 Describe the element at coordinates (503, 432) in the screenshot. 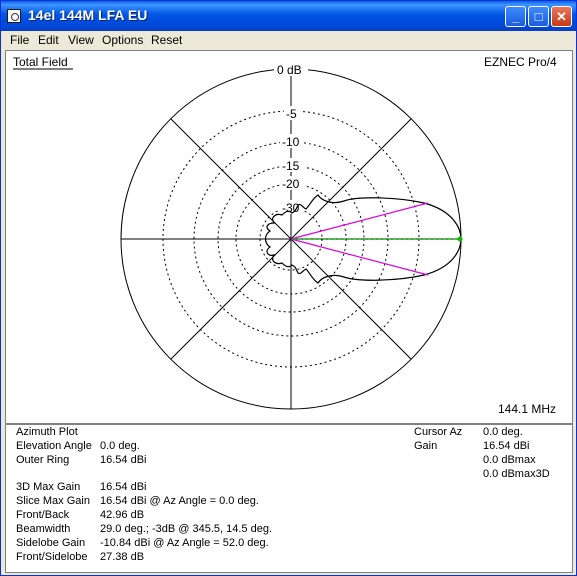

I see `cursor-az-value: 0.0 deg.` at that location.